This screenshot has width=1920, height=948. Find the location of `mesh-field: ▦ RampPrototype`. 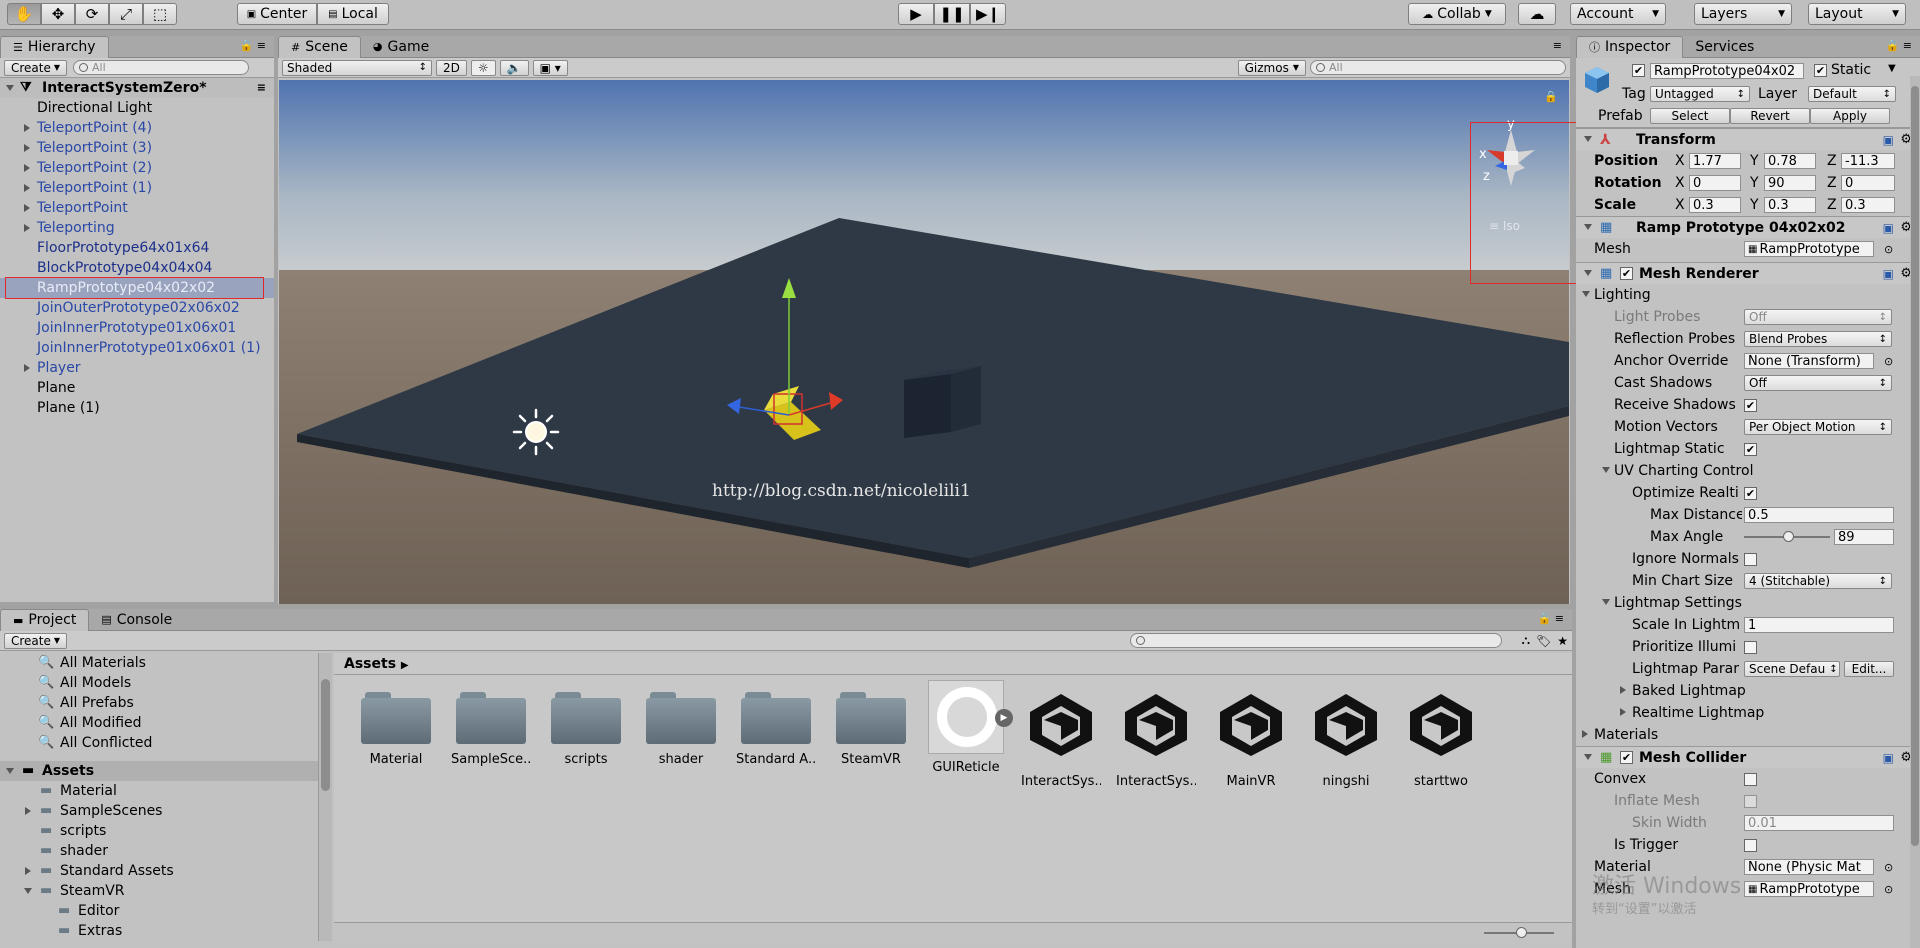

mesh-field: ▦ RampPrototype is located at coordinates (1809, 249).